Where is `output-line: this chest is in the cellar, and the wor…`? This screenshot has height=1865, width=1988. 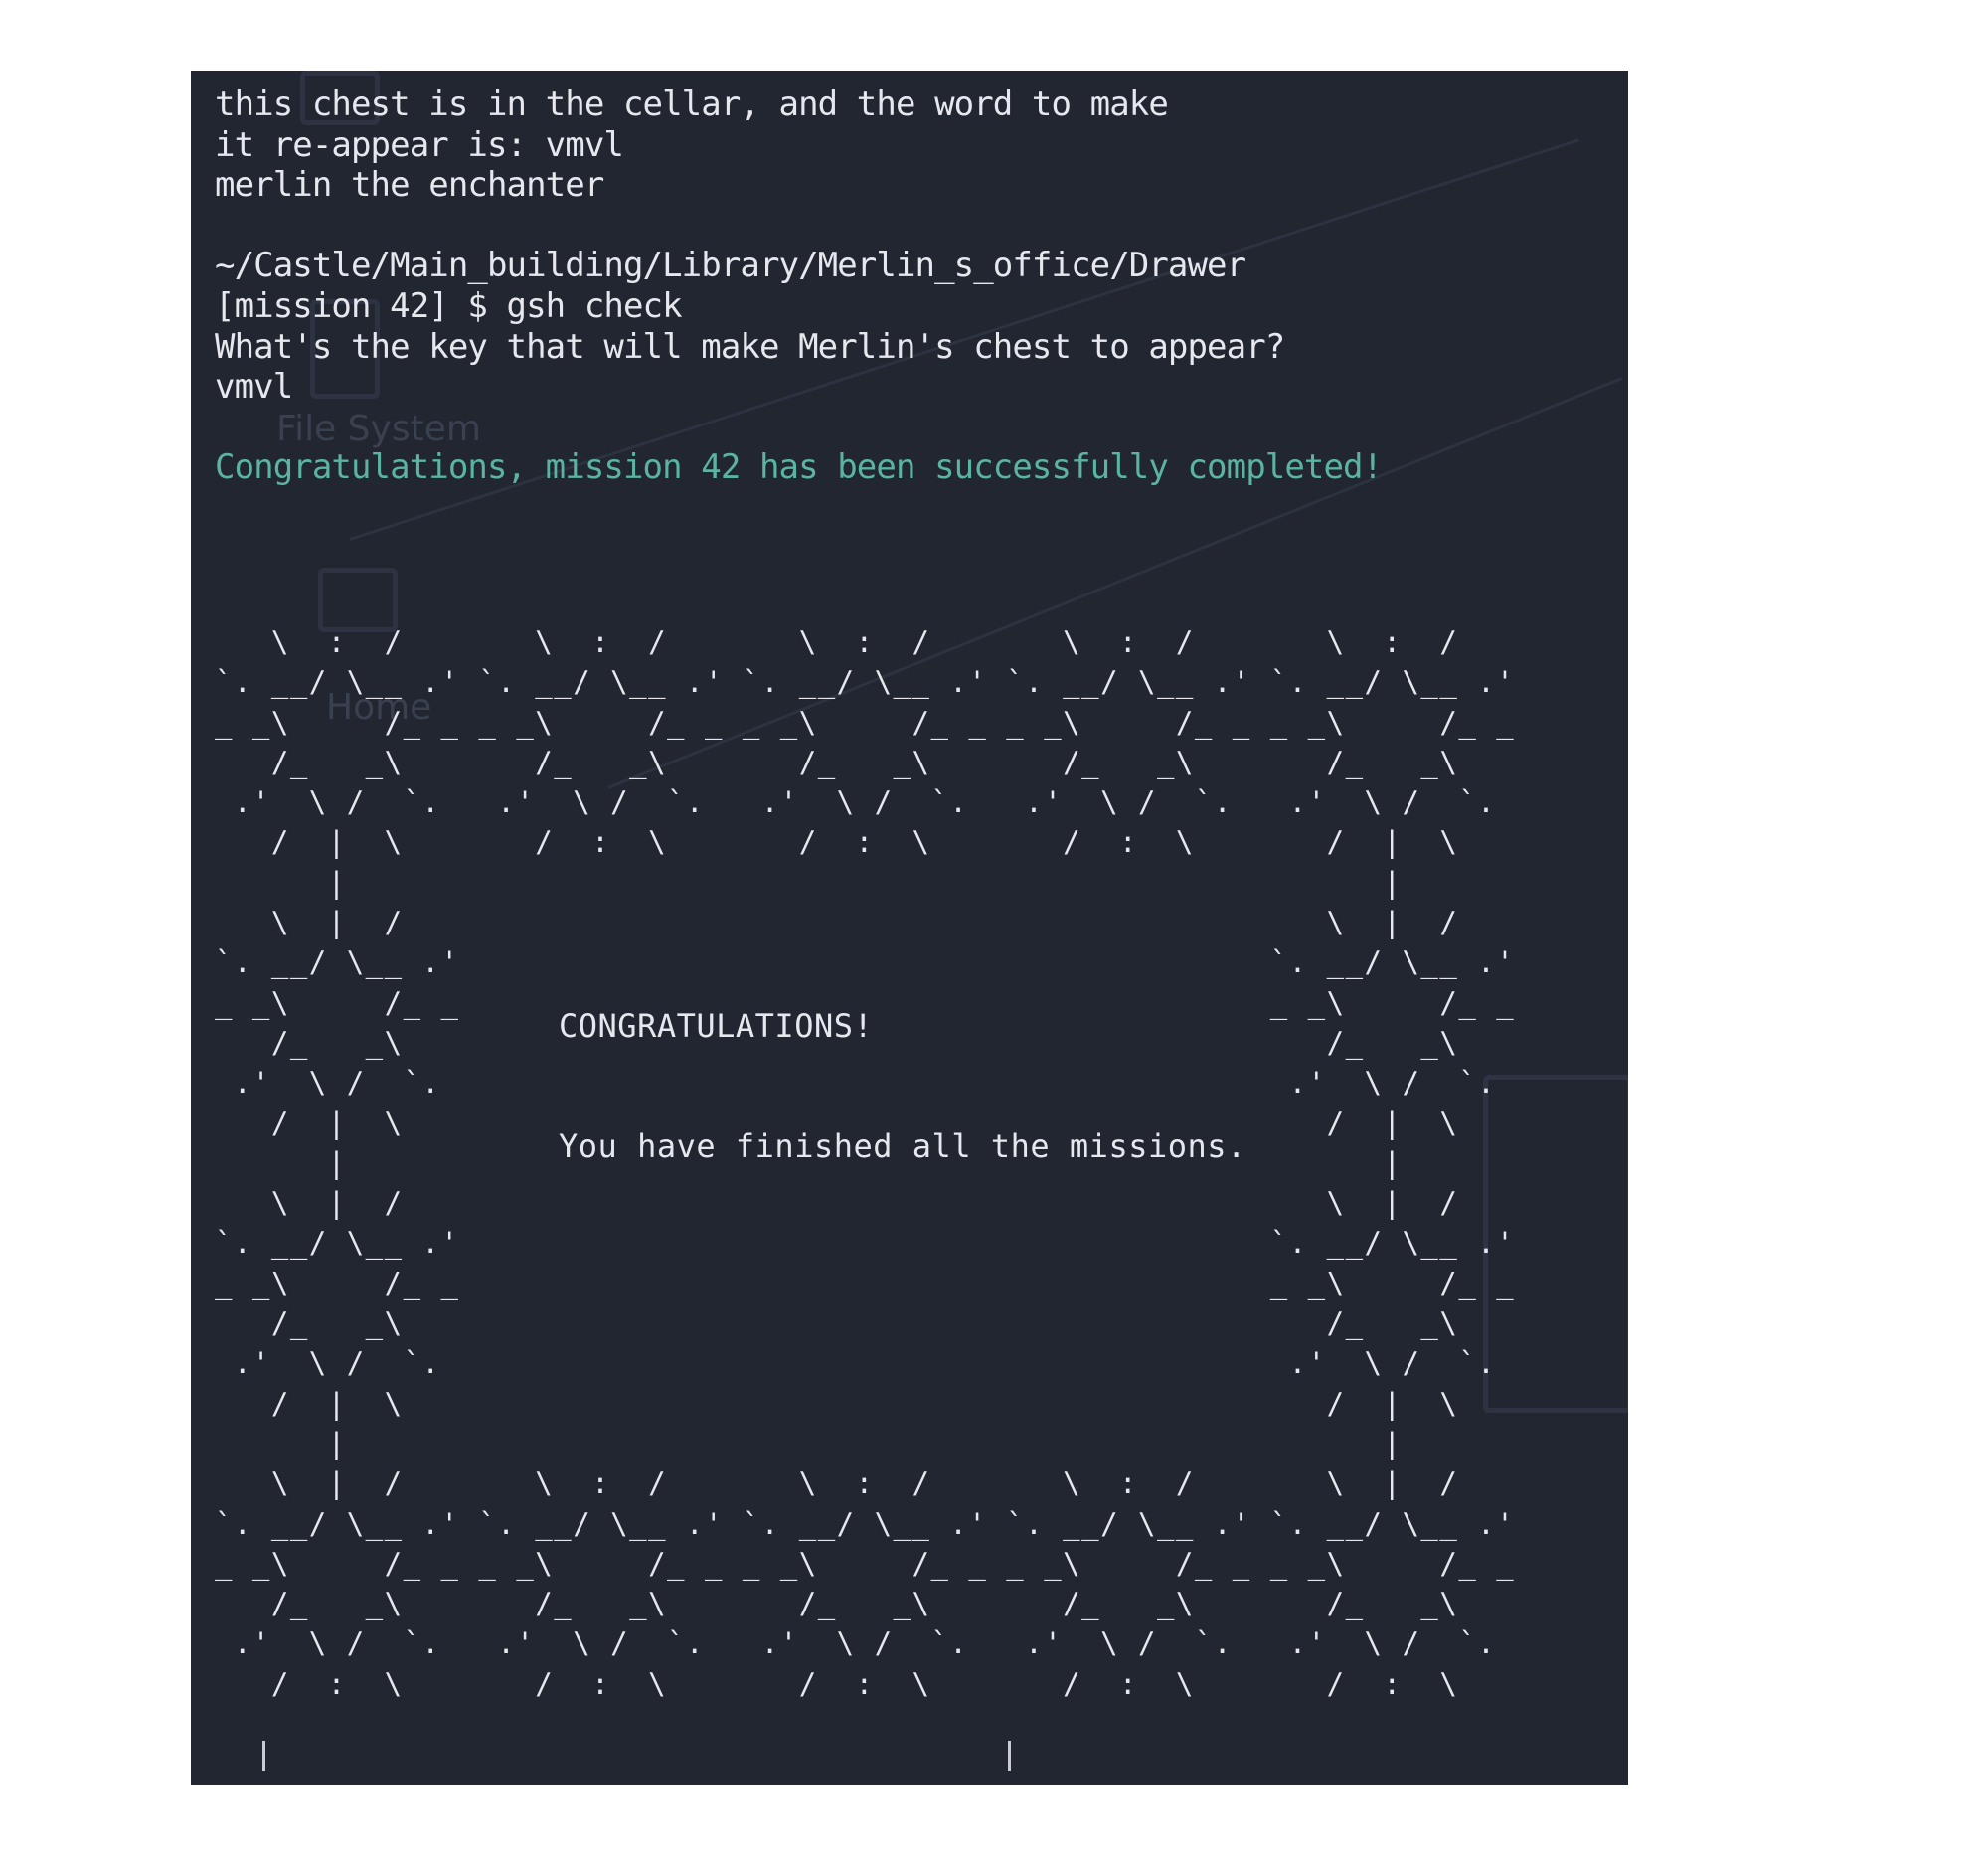 output-line: this chest is in the cellar, and the wor… is located at coordinates (692, 104).